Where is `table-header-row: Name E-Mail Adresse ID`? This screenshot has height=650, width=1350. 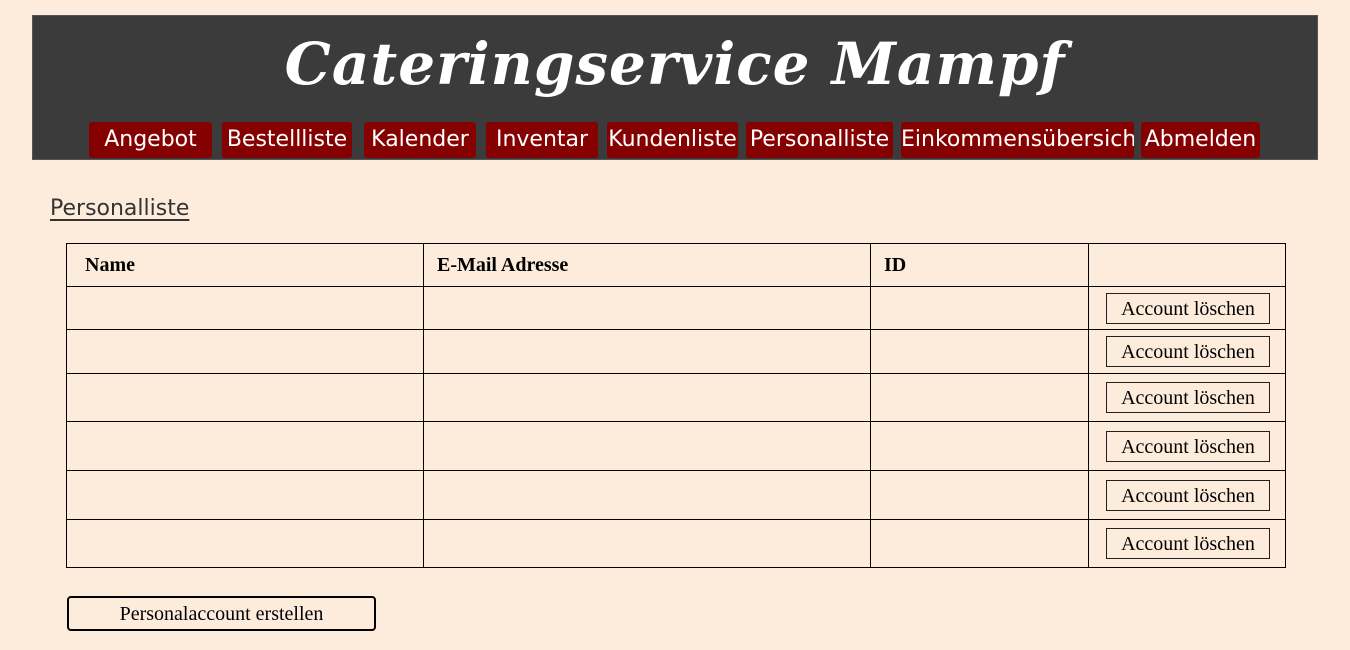 table-header-row: Name E-Mail Adresse ID is located at coordinates (676, 265).